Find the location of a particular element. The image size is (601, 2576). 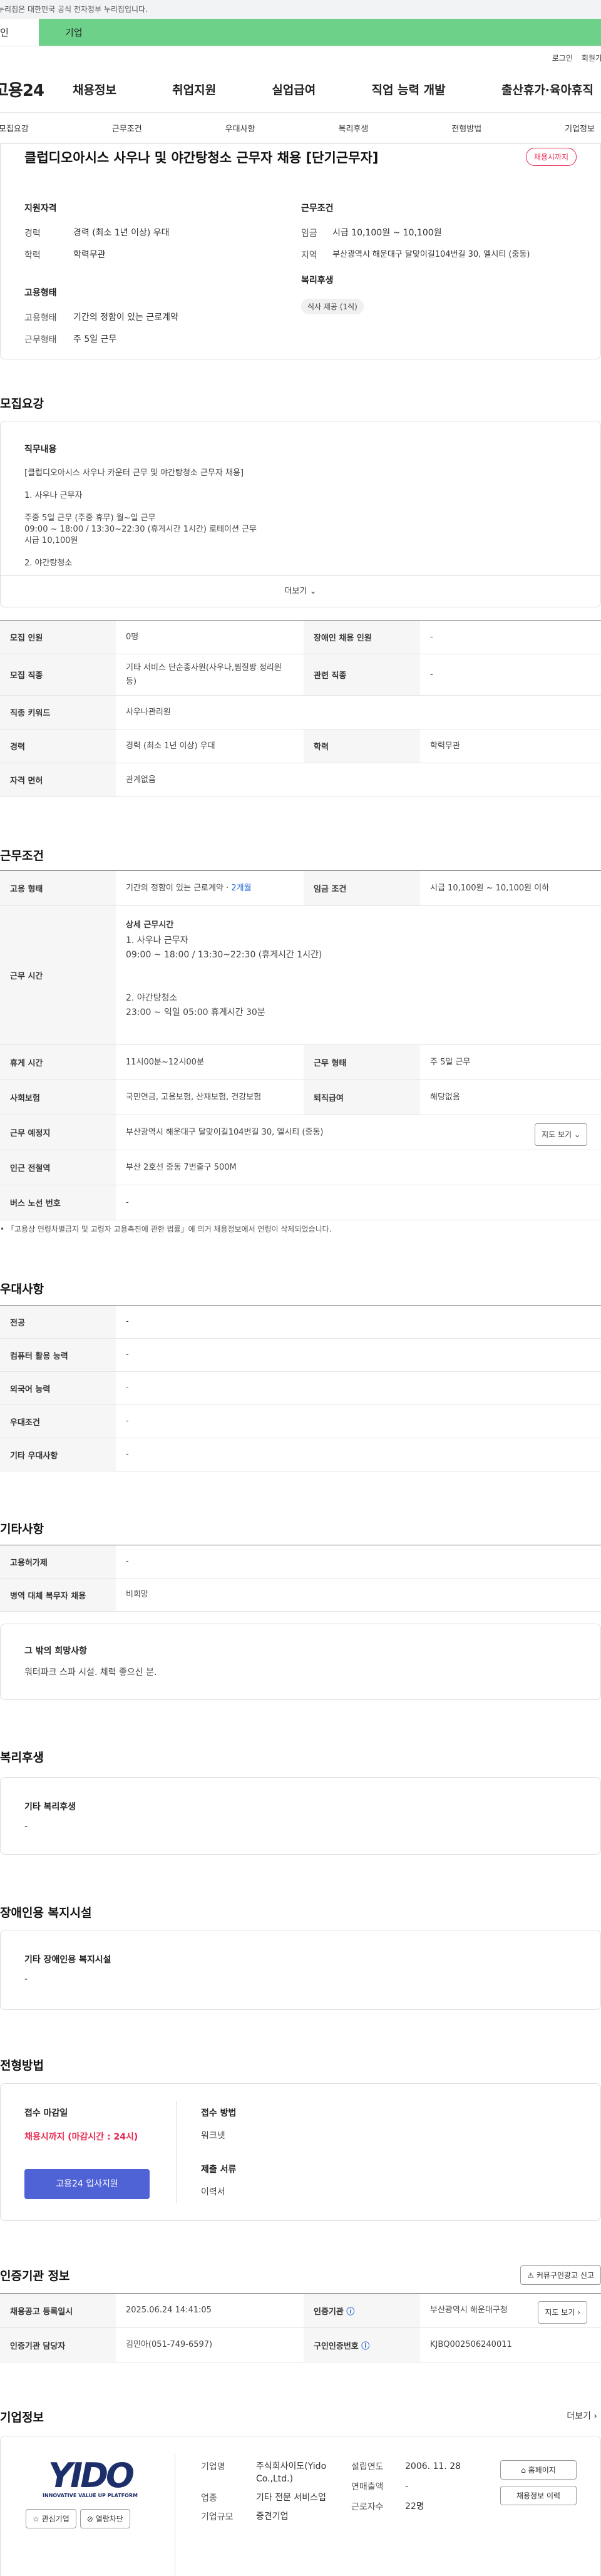

cell: 비희망 is located at coordinates (358, 1595).